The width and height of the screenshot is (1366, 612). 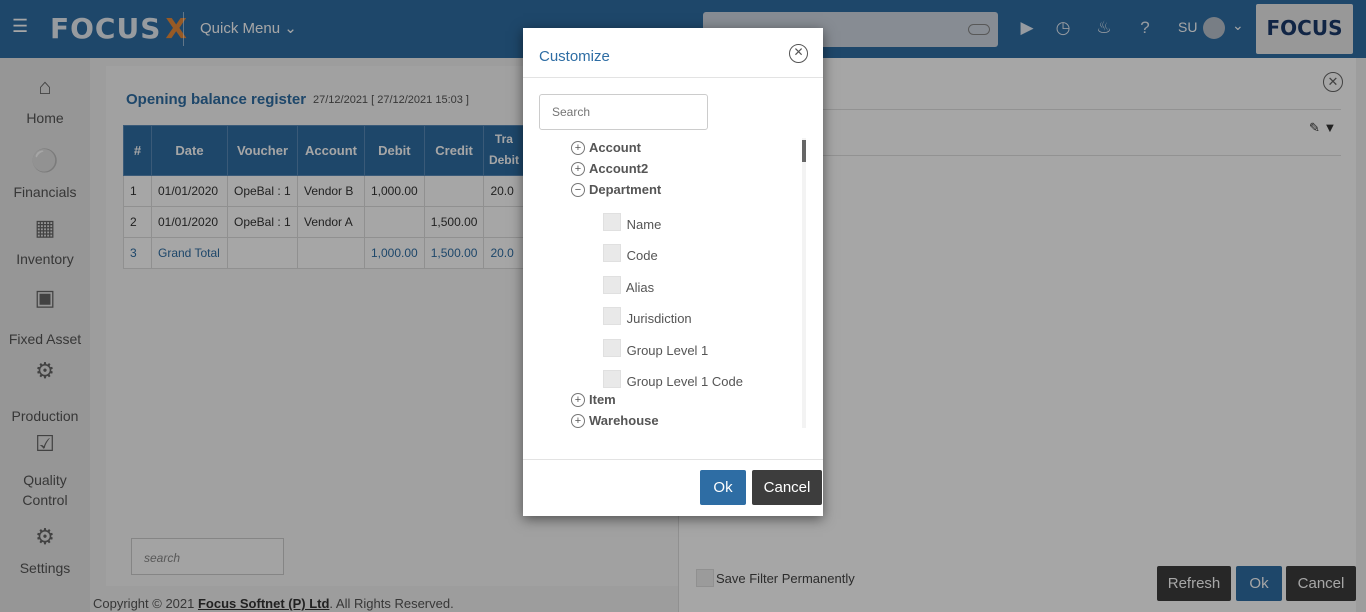 What do you see at coordinates (606, 147) in the screenshot?
I see `tree-node-account: + Account` at bounding box center [606, 147].